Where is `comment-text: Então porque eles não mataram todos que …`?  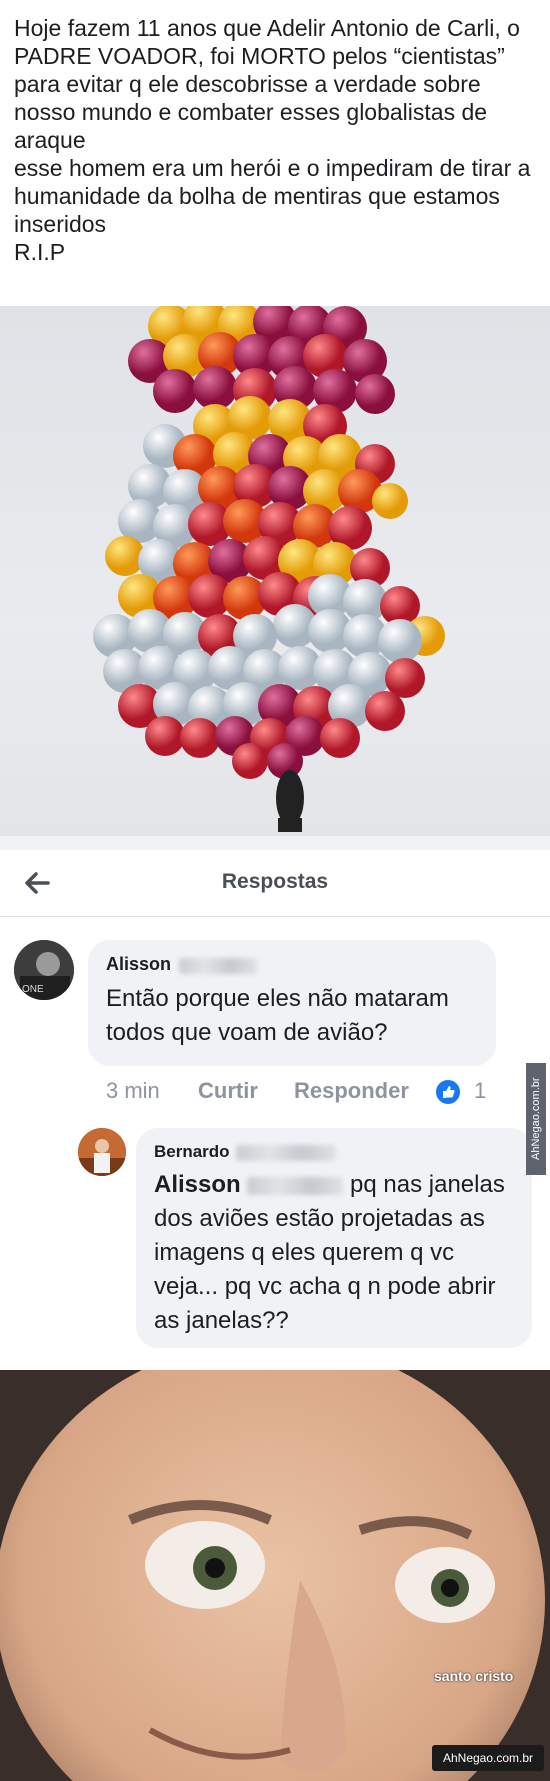 comment-text: Então porque eles não mataram todos que … is located at coordinates (277, 1015).